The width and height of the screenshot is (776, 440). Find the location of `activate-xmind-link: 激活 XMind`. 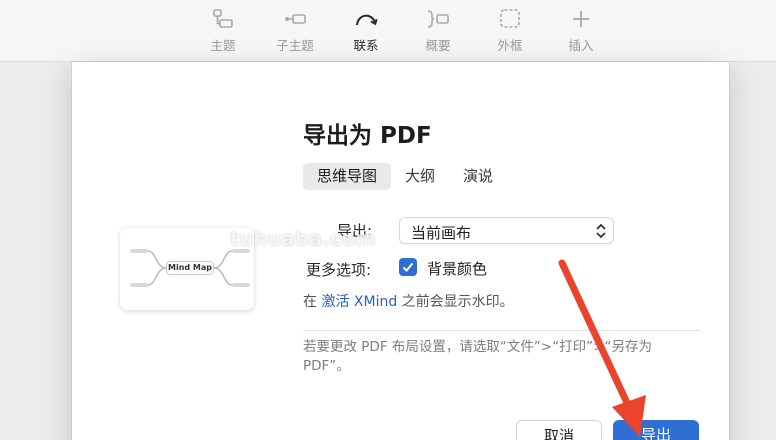

activate-xmind-link: 激活 XMind is located at coordinates (359, 302).